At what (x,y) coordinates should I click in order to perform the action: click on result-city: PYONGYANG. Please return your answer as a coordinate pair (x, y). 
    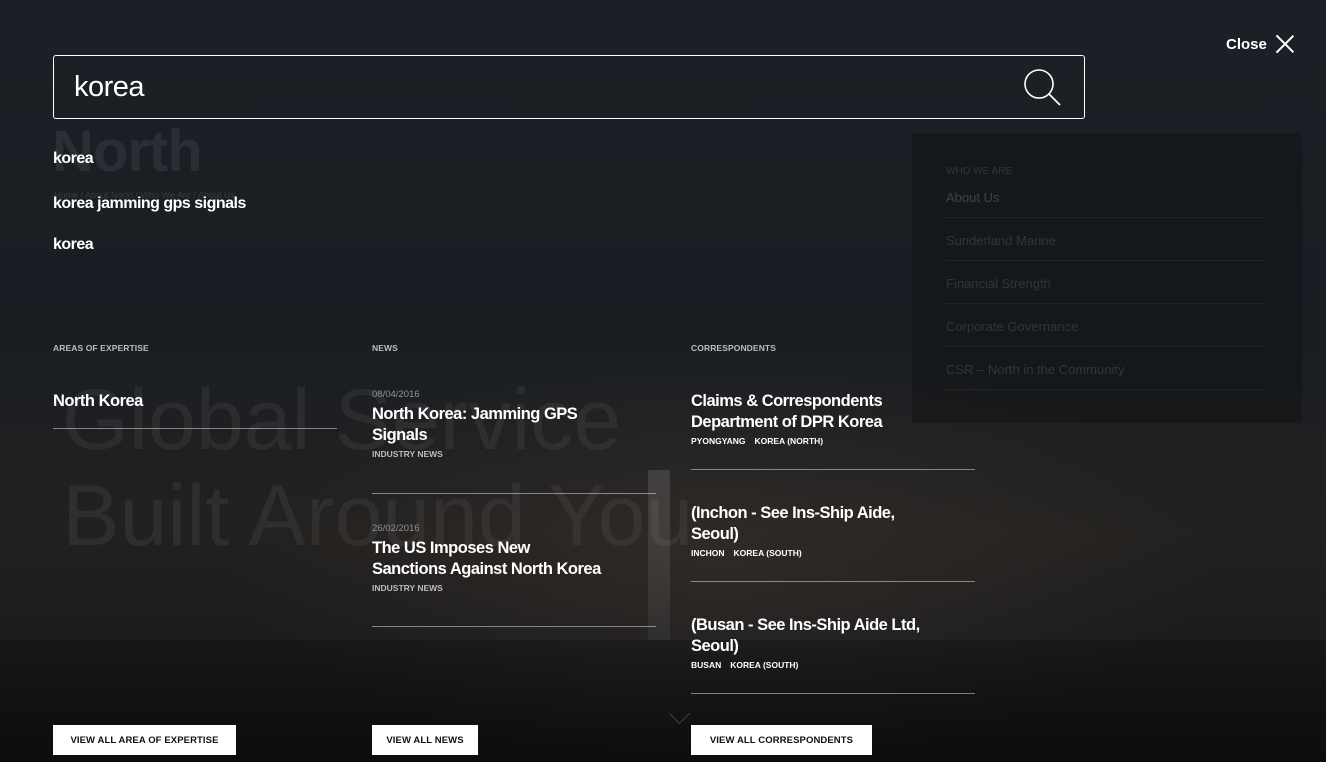
    Looking at the image, I should click on (718, 441).